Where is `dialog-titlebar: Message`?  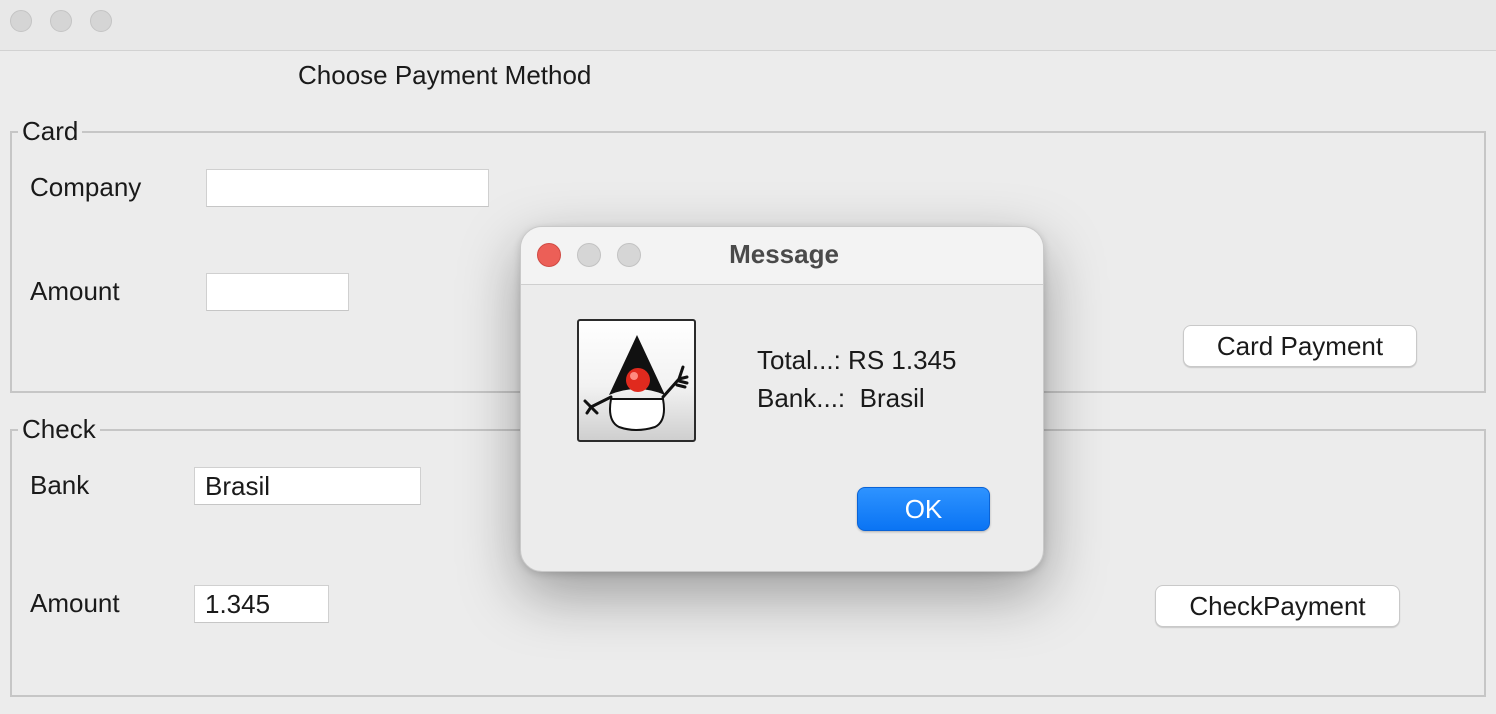
dialog-titlebar: Message is located at coordinates (782, 256).